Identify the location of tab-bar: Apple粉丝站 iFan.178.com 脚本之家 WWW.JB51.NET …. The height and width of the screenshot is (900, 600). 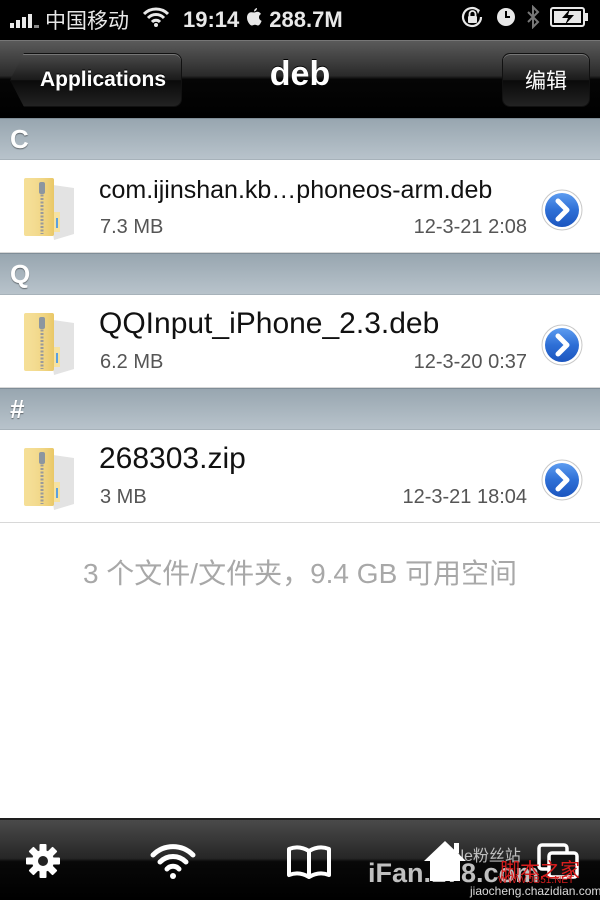
(300, 859).